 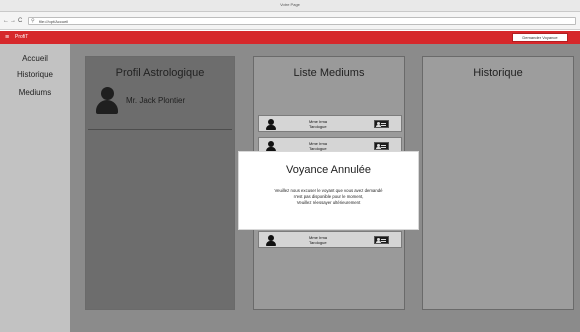 I want to click on browser-addressbar: ← → C ⚲ file:///opt/Accueil, so click(x=290, y=21).